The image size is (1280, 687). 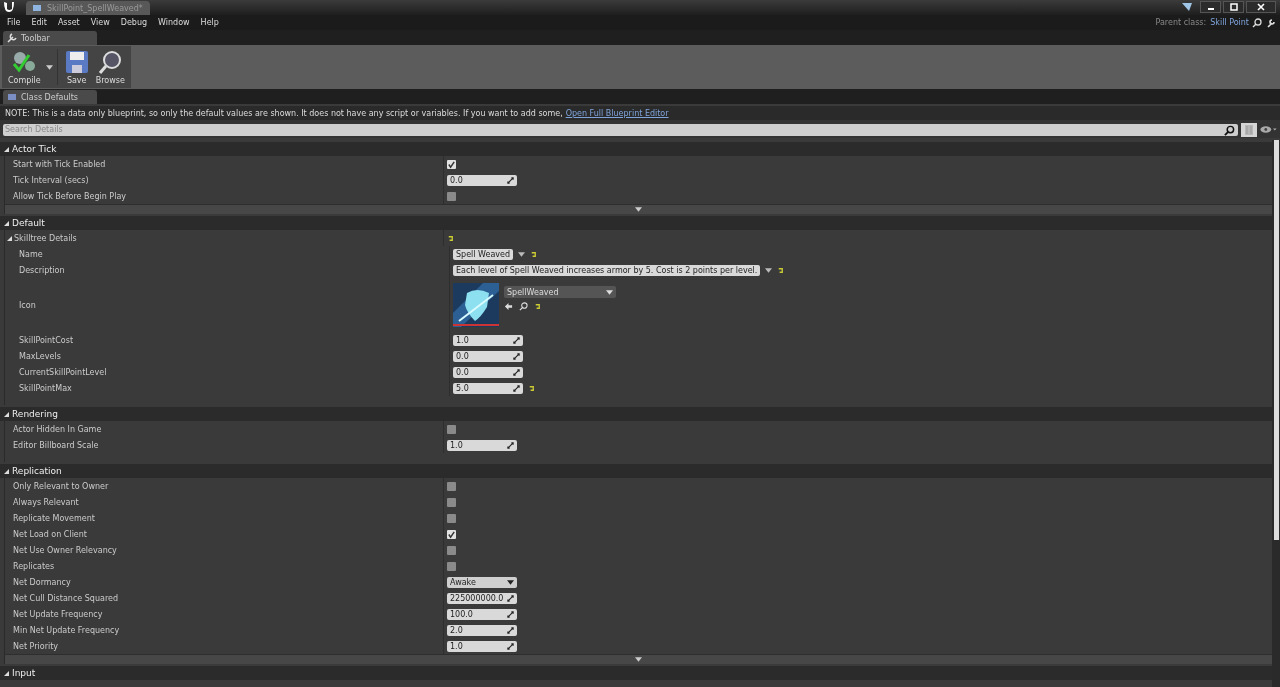 What do you see at coordinates (56, 445) in the screenshot?
I see `property-label: Editor Billboard Scale` at bounding box center [56, 445].